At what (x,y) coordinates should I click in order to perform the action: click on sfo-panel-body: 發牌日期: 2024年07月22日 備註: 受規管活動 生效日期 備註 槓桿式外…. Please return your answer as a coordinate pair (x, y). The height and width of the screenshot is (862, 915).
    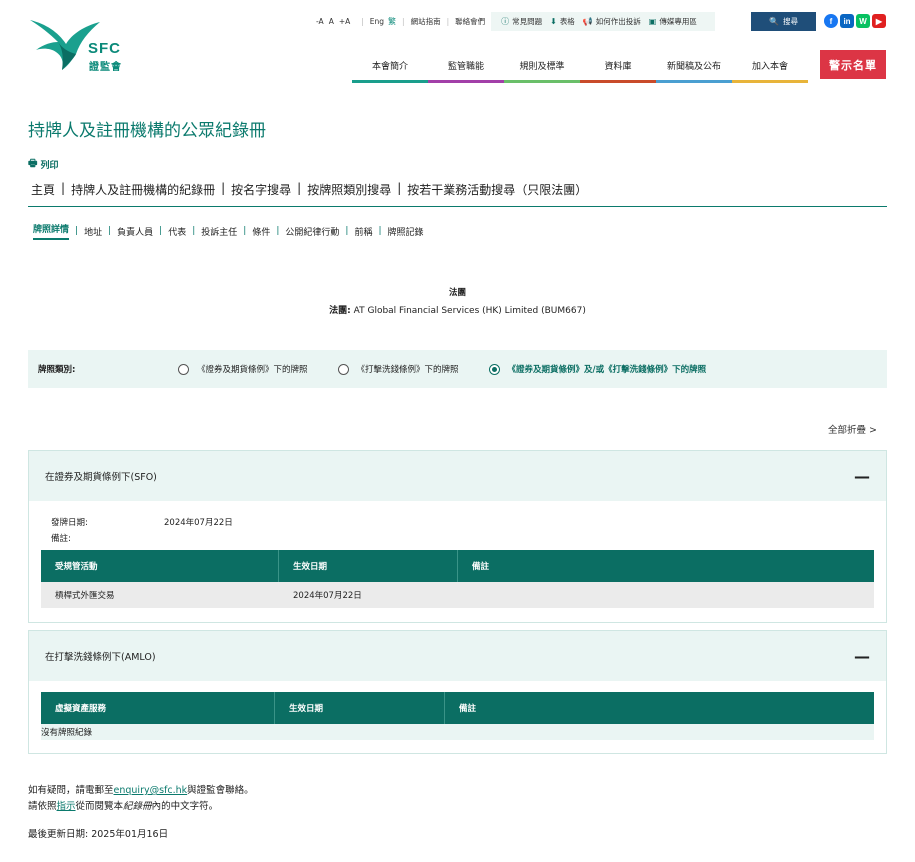
    Looking at the image, I should click on (457, 554).